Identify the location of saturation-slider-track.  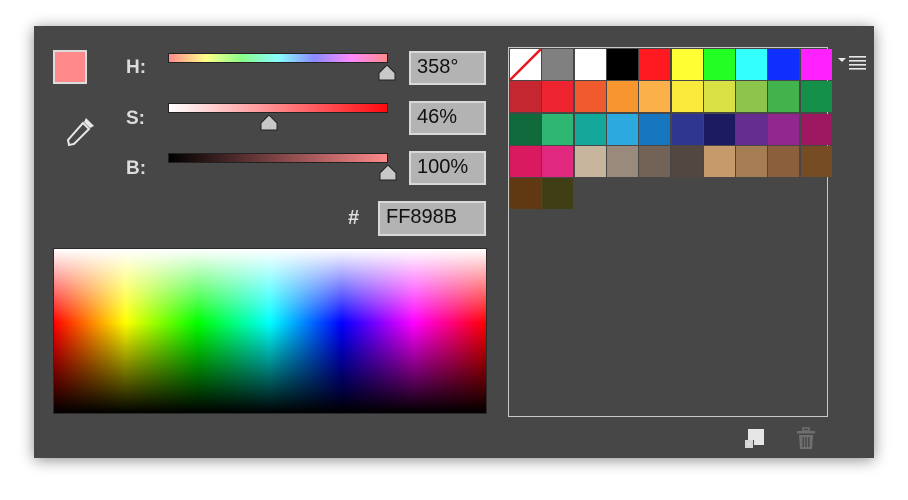
(278, 108).